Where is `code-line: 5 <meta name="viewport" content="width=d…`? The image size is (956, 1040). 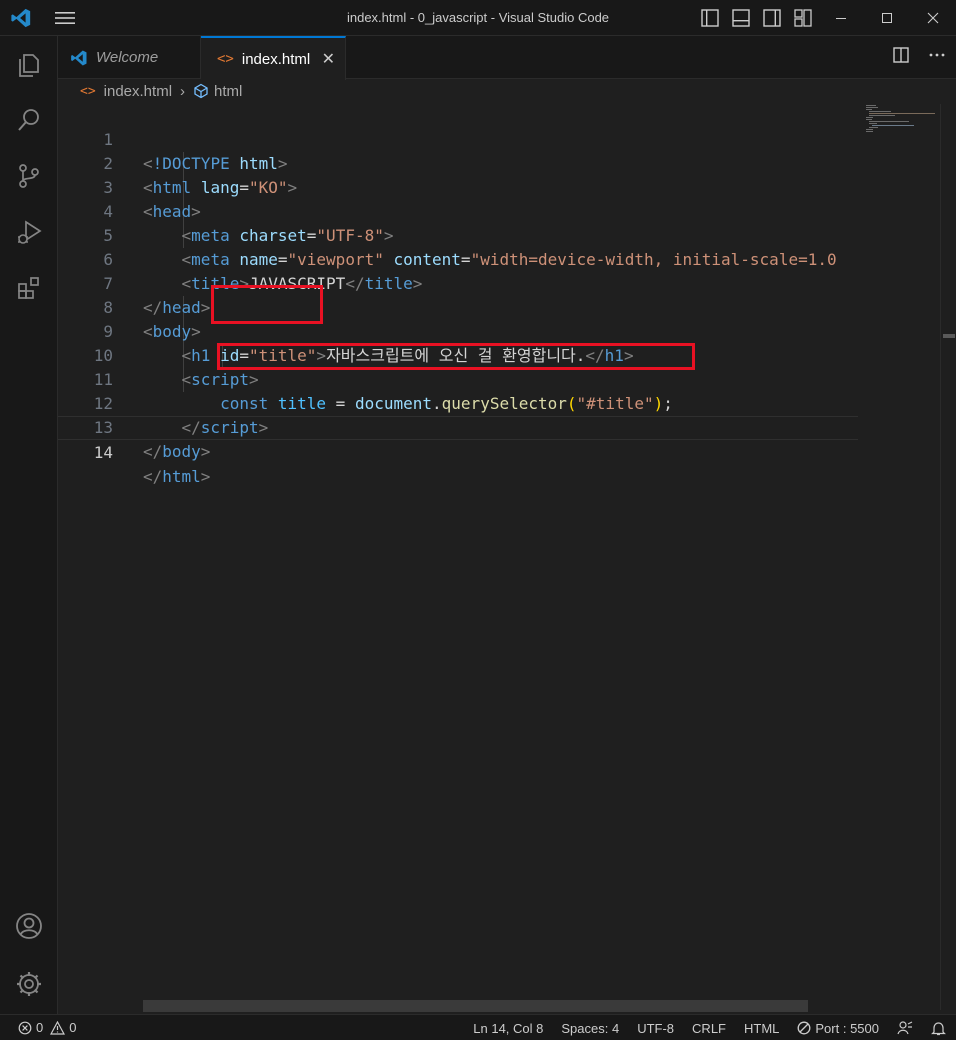 code-line: 5 <meta name="viewport" content="width=d… is located at coordinates (458, 234).